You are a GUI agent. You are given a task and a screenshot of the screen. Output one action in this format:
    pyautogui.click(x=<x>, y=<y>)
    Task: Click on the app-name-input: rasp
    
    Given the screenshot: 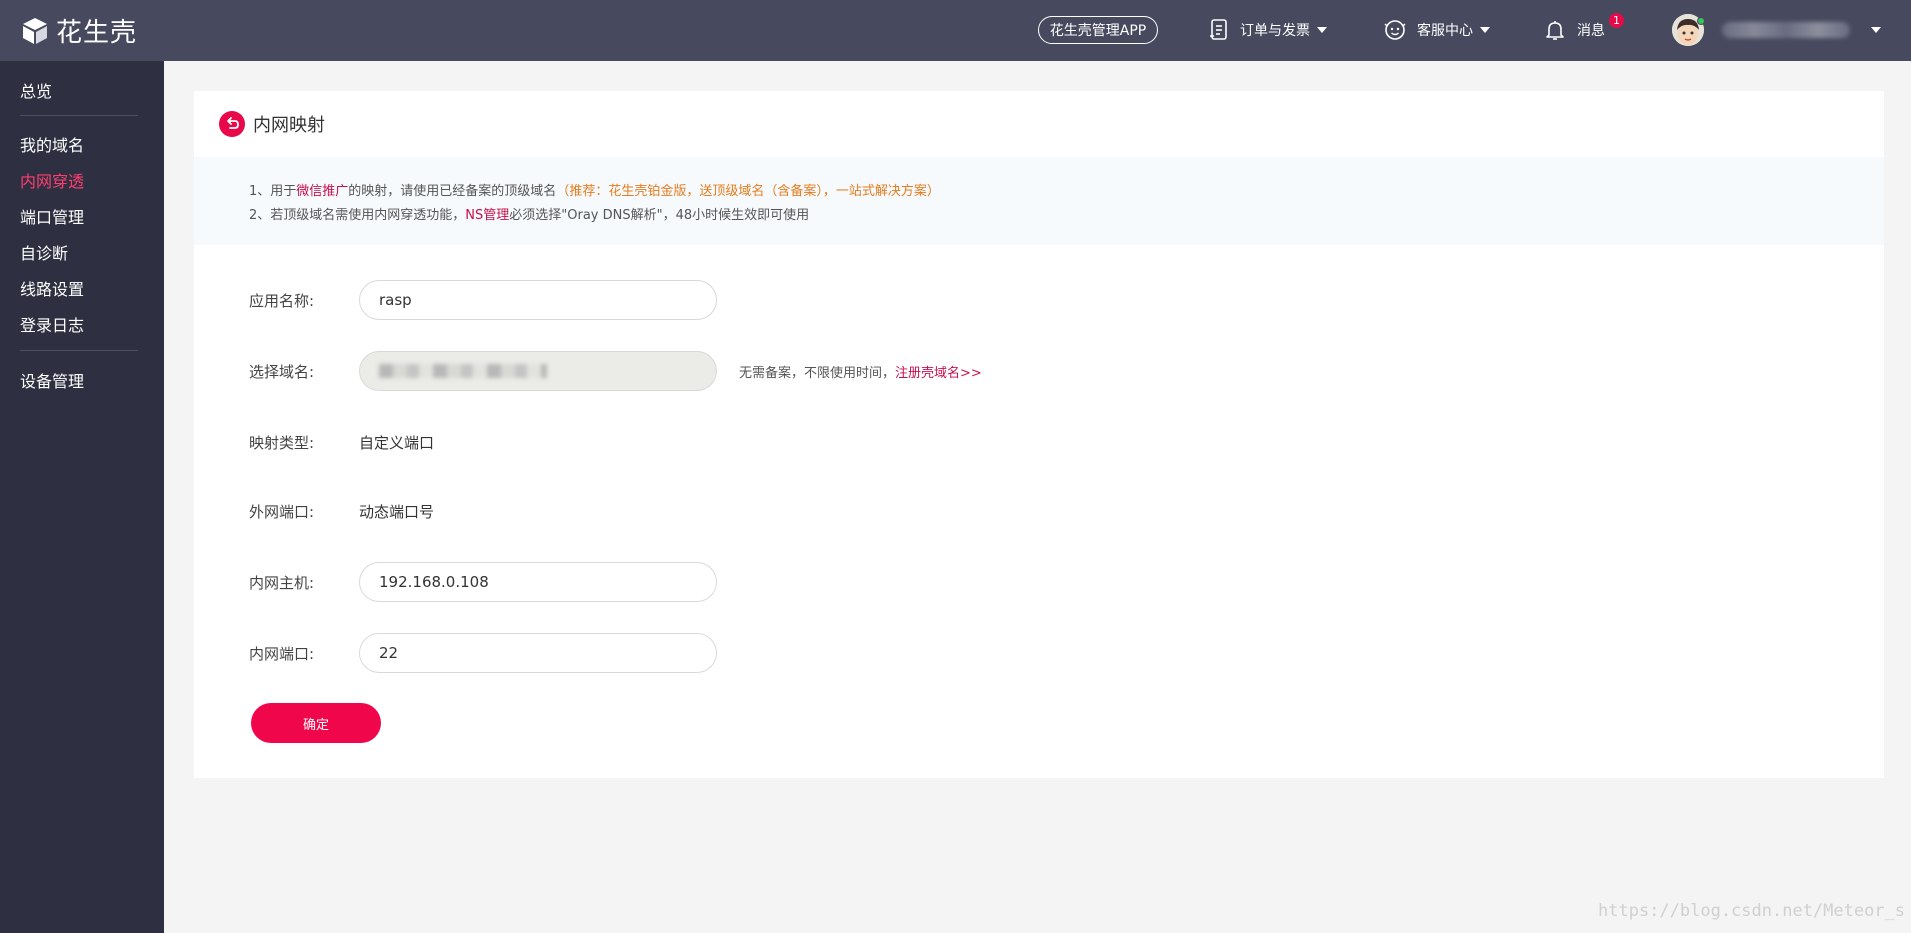 What is the action you would take?
    pyautogui.click(x=538, y=300)
    